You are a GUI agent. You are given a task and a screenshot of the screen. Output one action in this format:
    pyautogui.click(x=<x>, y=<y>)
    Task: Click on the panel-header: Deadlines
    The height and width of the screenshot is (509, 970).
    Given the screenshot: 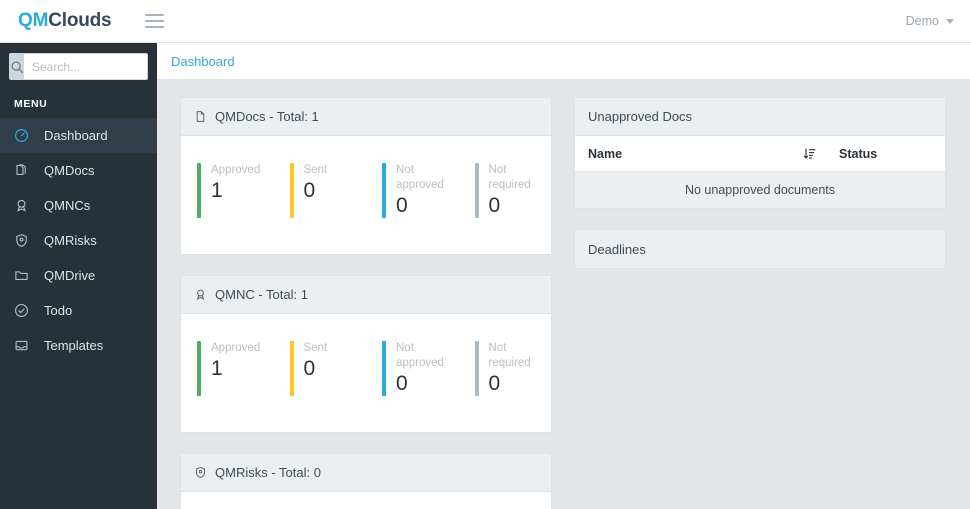 What is the action you would take?
    pyautogui.click(x=760, y=249)
    